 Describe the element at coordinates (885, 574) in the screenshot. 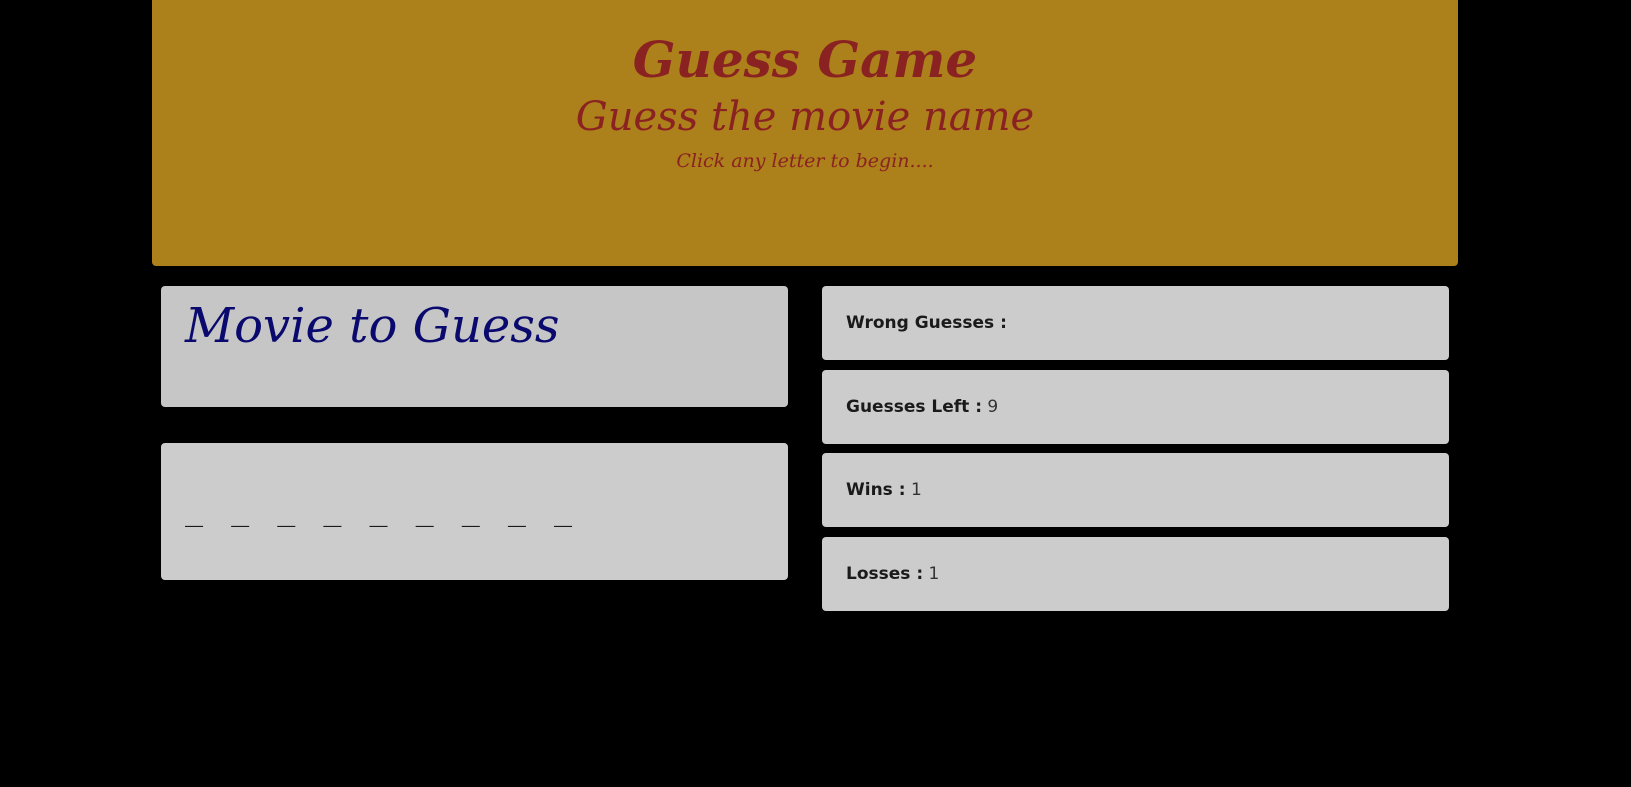

I see `losses-label: Losses :` at that location.